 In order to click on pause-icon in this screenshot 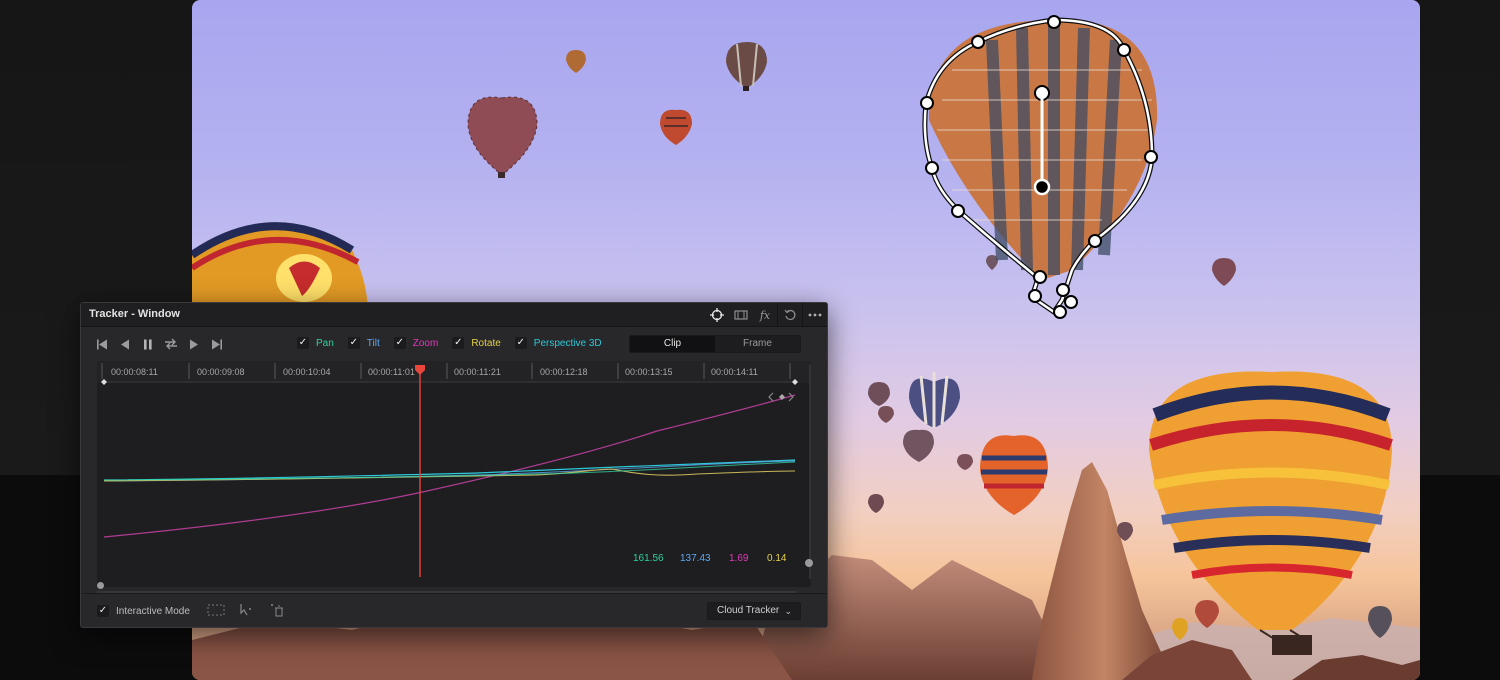, I will do `click(148, 344)`.